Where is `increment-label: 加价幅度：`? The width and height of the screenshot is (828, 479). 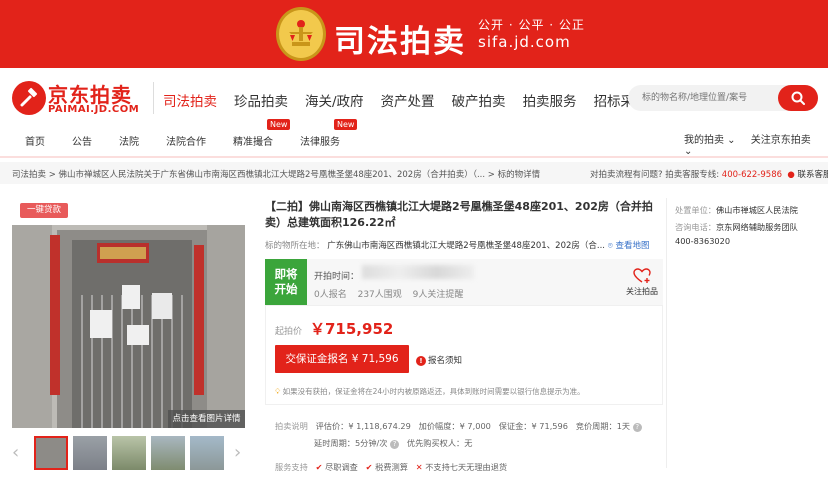
increment-label: 加价幅度： is located at coordinates (439, 426).